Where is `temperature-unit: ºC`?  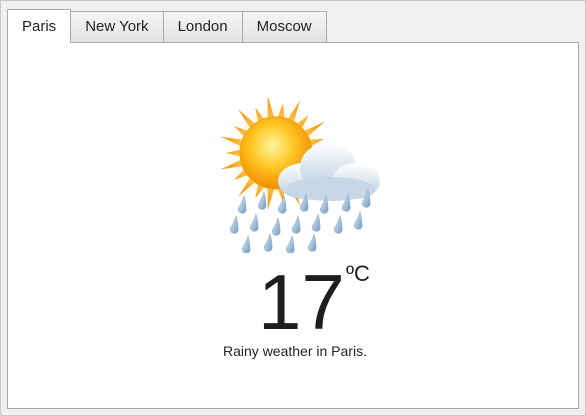
temperature-unit: ºC is located at coordinates (358, 273).